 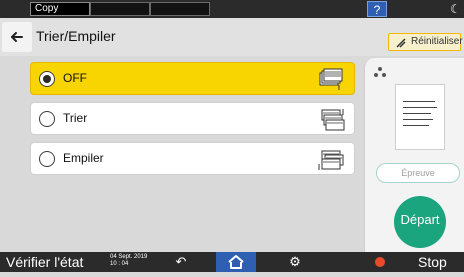 I want to click on check-status-label: Vérifier l'état, so click(x=45, y=262).